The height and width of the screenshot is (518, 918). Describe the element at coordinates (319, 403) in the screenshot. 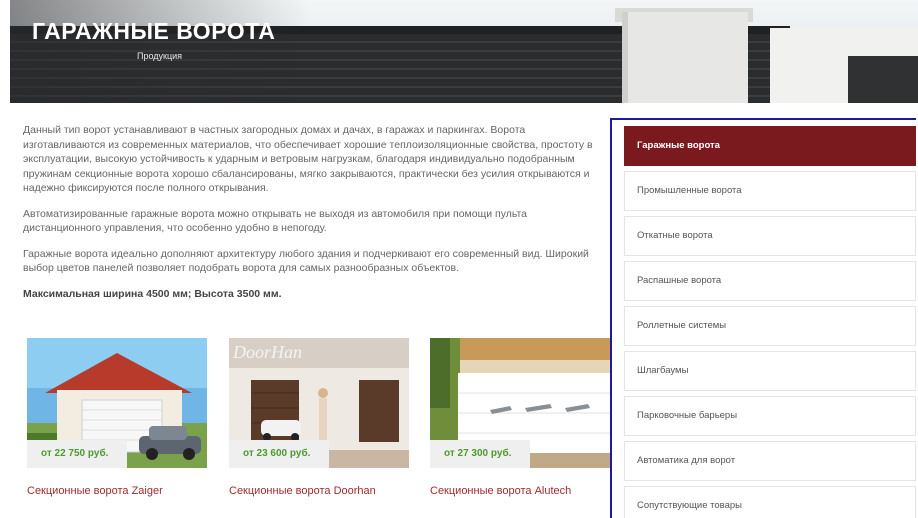

I see `product-image: DoorHan от 23 600 руб.` at that location.